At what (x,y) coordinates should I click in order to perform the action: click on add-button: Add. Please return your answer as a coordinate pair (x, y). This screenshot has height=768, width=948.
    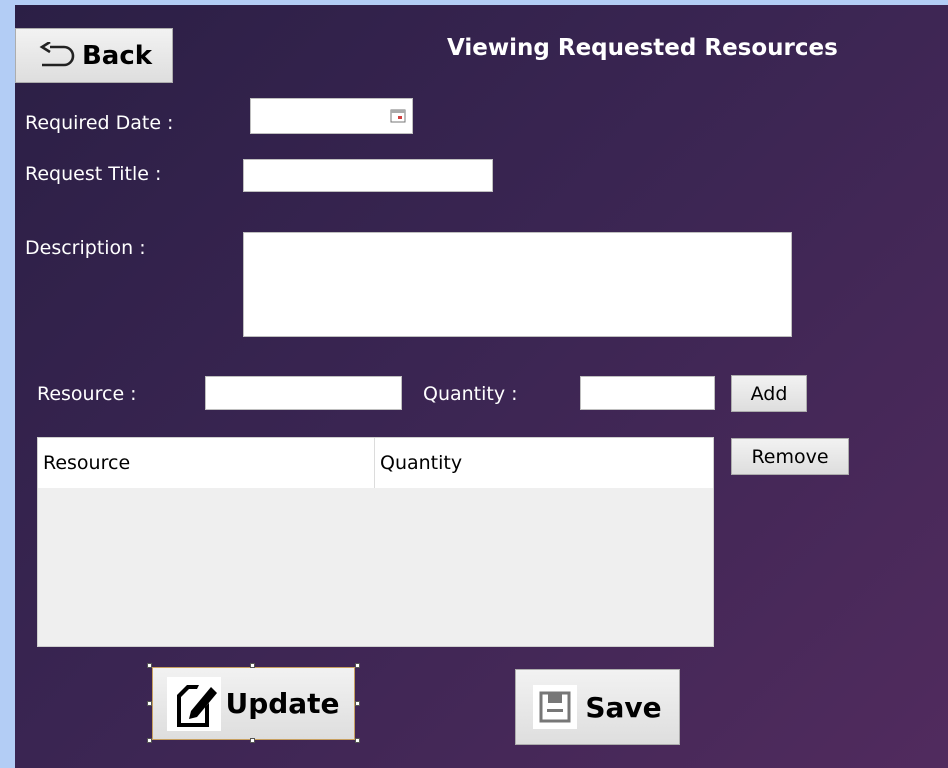
    Looking at the image, I should click on (769, 393).